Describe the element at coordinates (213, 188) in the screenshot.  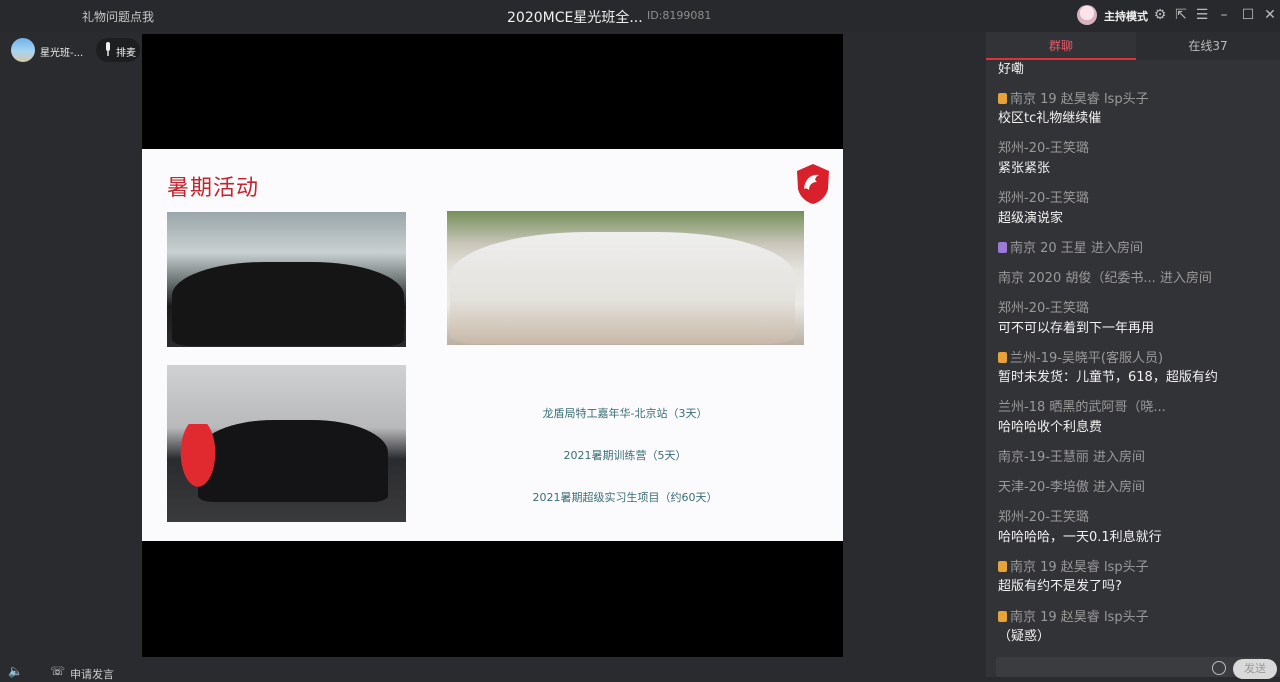
I see `slide-title: 暑期活动` at that location.